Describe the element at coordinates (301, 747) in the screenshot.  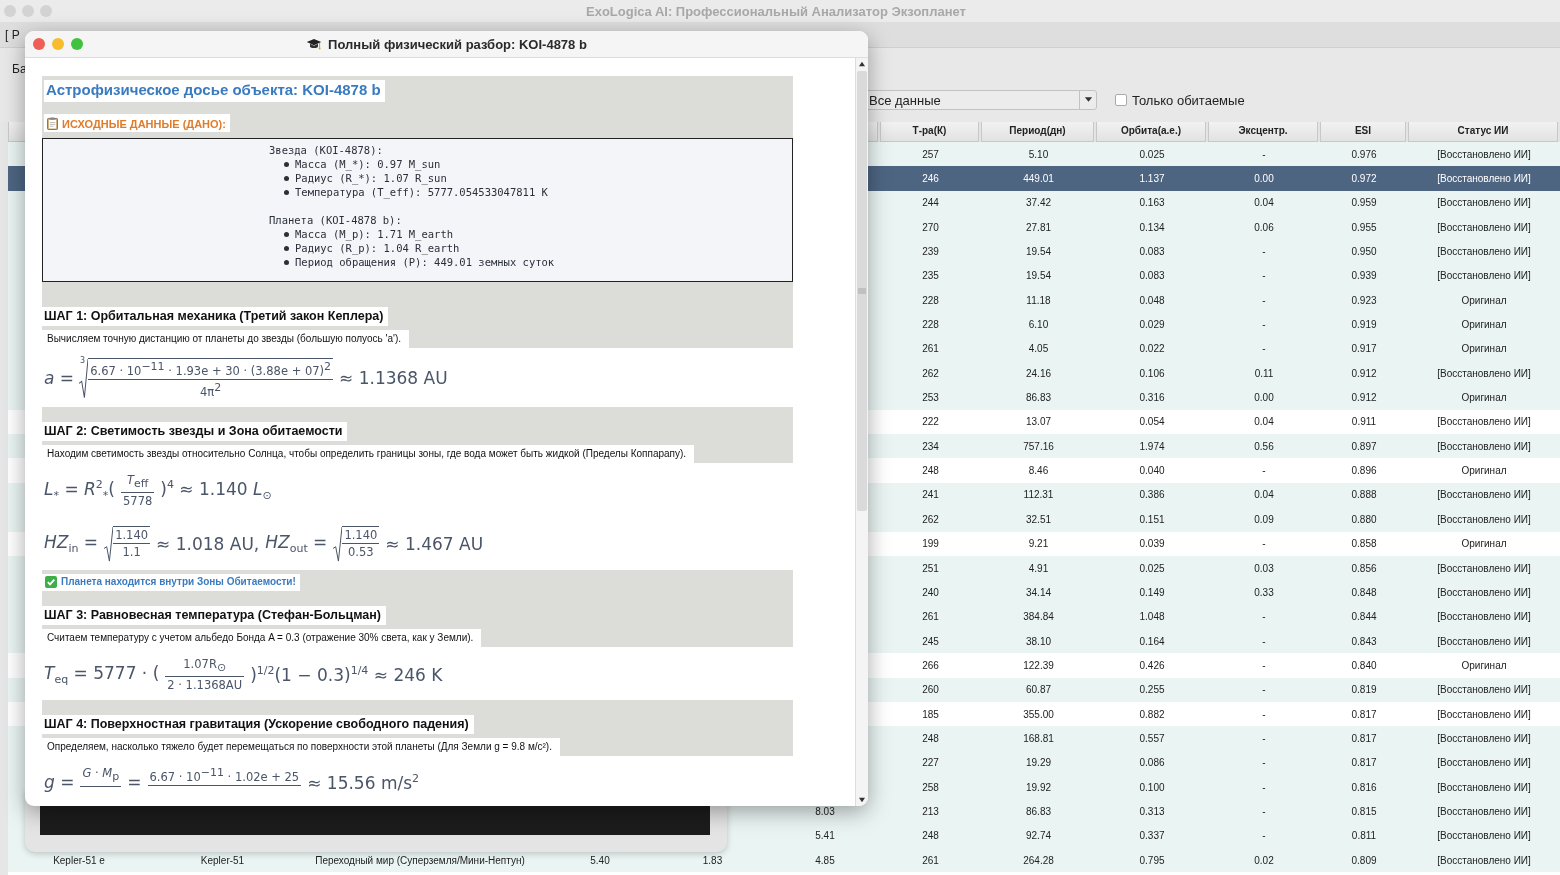
I see `step-description: Определяем, насколько тяжело будет перемещаться по поверхности этой планеты (Для Земли g = 9.8 м/с²).` at that location.